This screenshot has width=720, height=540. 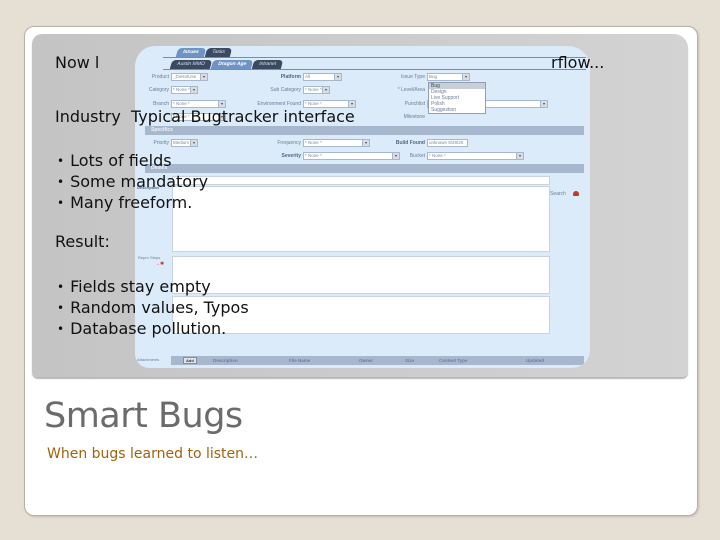 What do you see at coordinates (158, 90) in the screenshot?
I see `category-label: Category` at bounding box center [158, 90].